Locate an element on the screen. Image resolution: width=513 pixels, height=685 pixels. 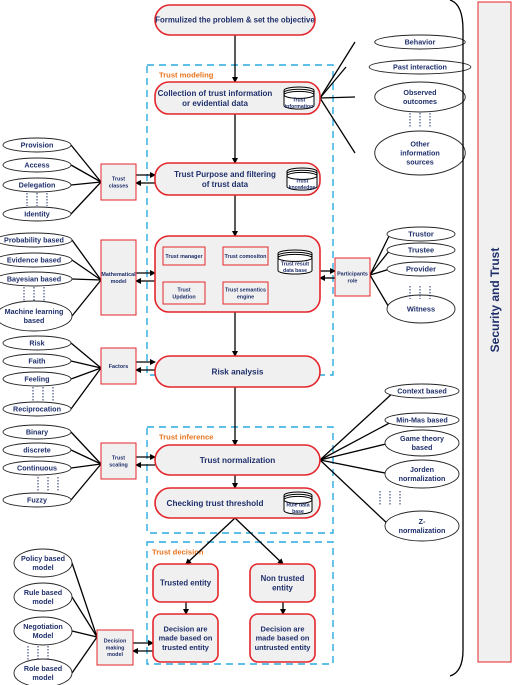
stage-label-trust-inference: Trust inference is located at coordinates (186, 437).